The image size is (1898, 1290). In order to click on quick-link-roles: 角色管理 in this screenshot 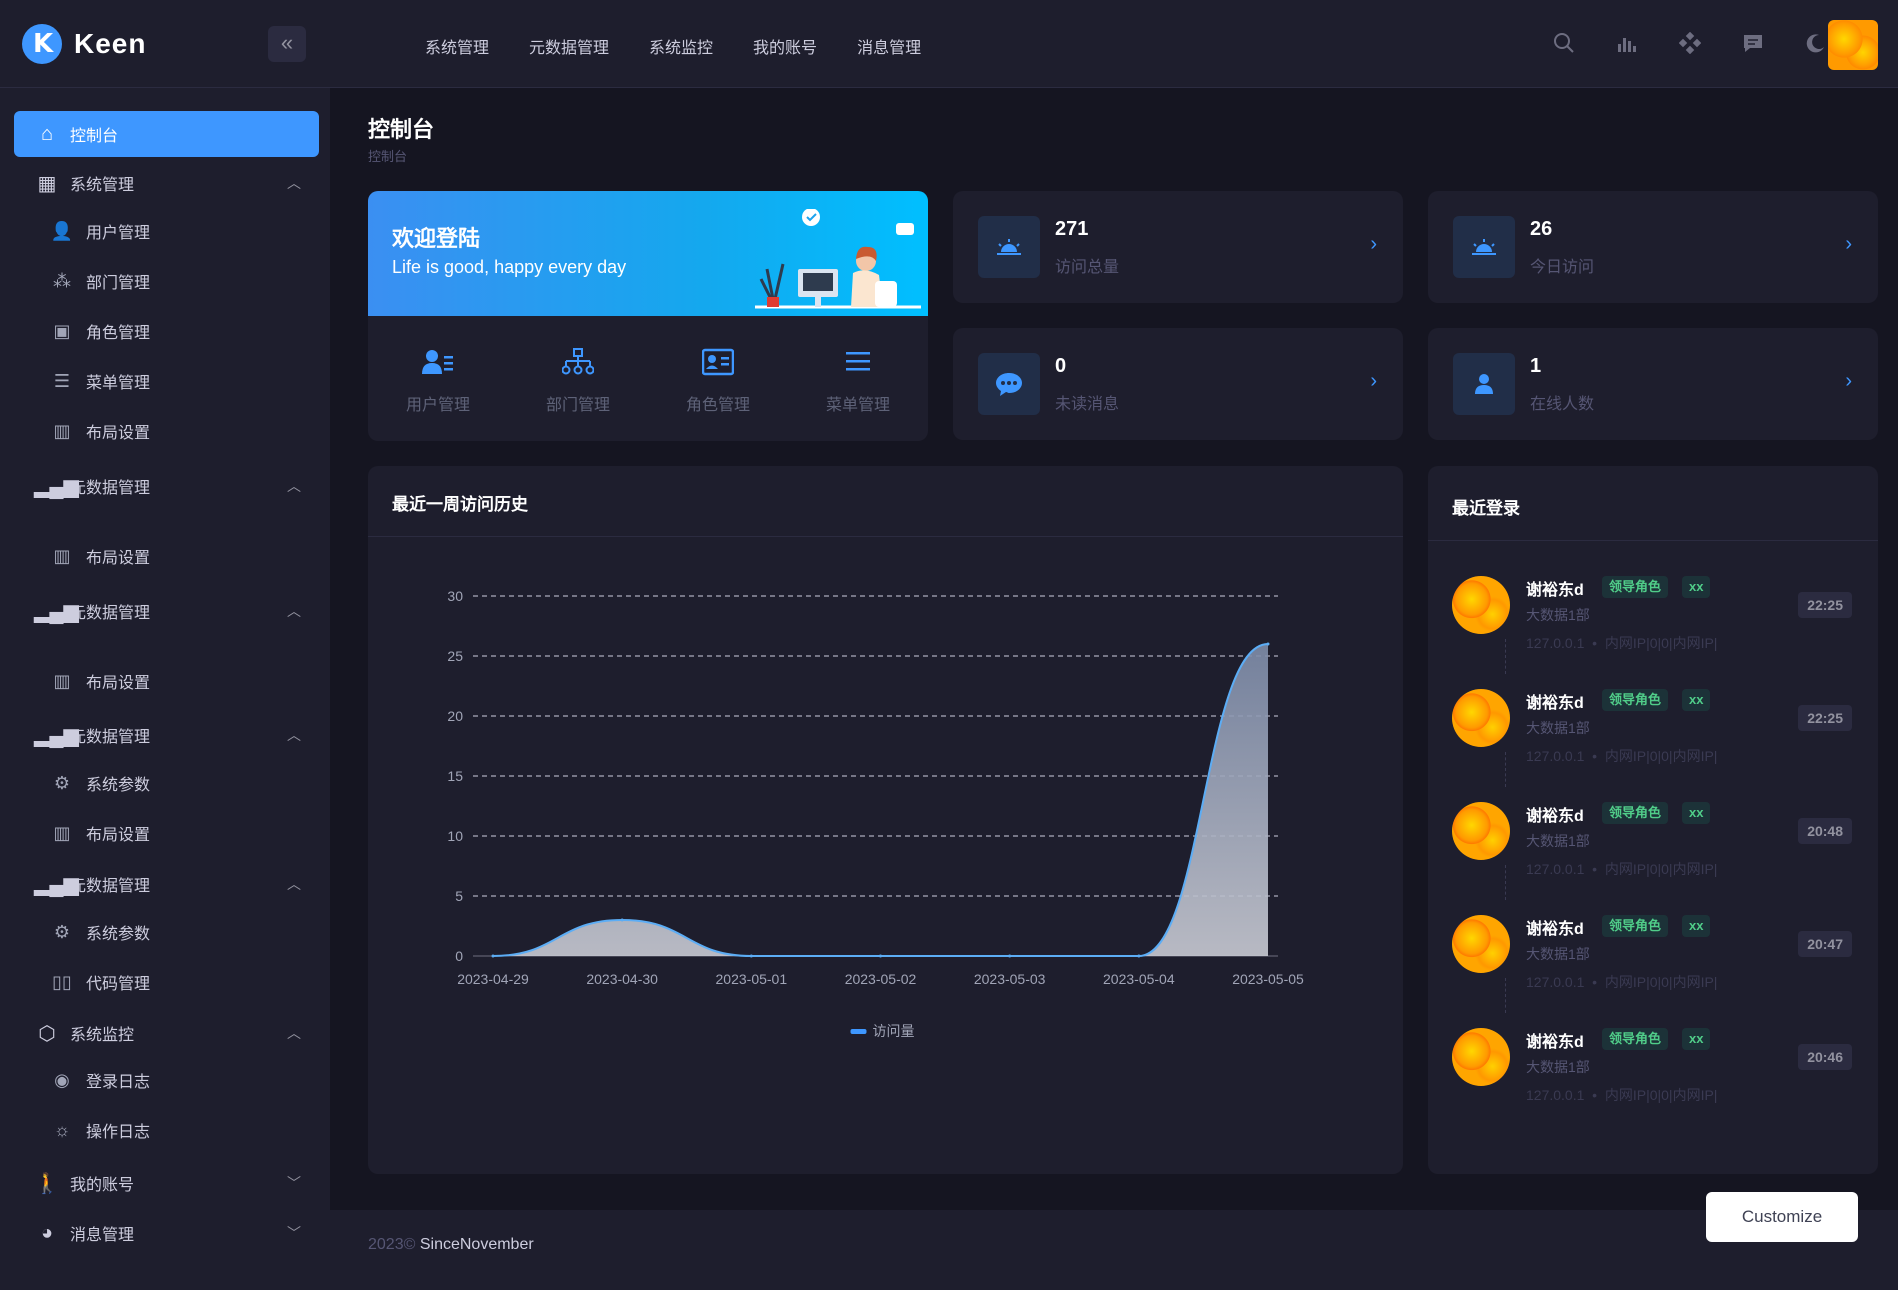, I will do `click(718, 378)`.